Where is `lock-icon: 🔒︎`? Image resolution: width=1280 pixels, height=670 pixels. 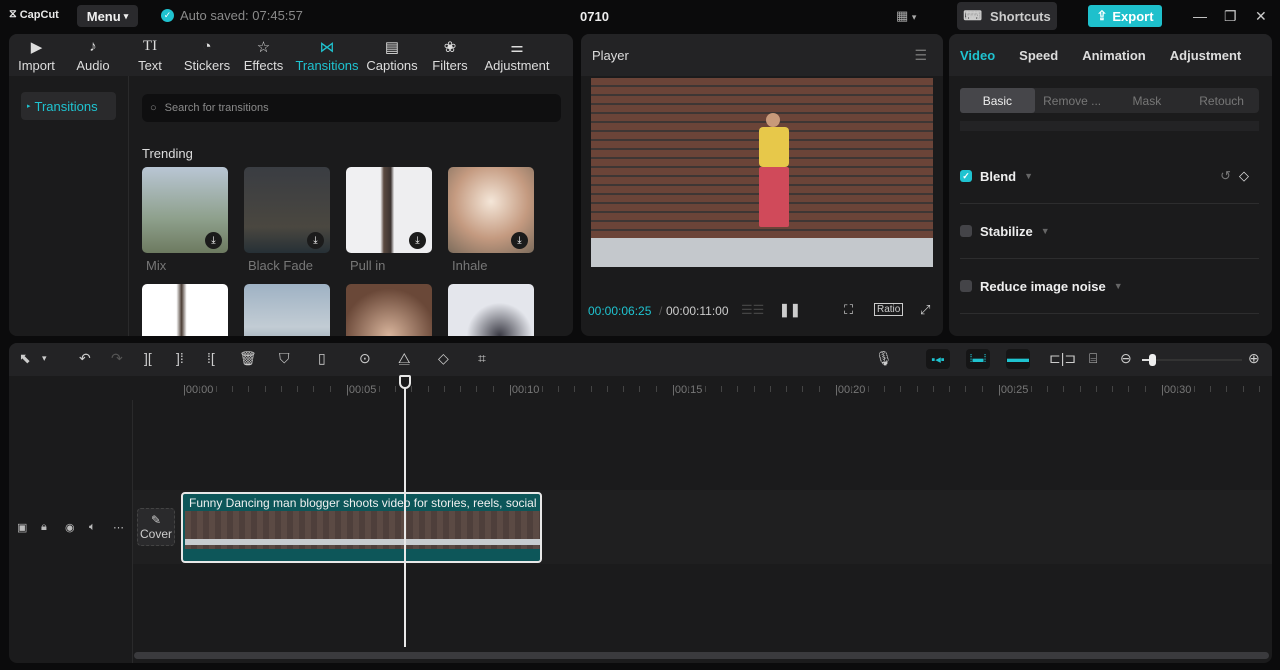
lock-icon: 🔒︎ is located at coordinates (44, 527).